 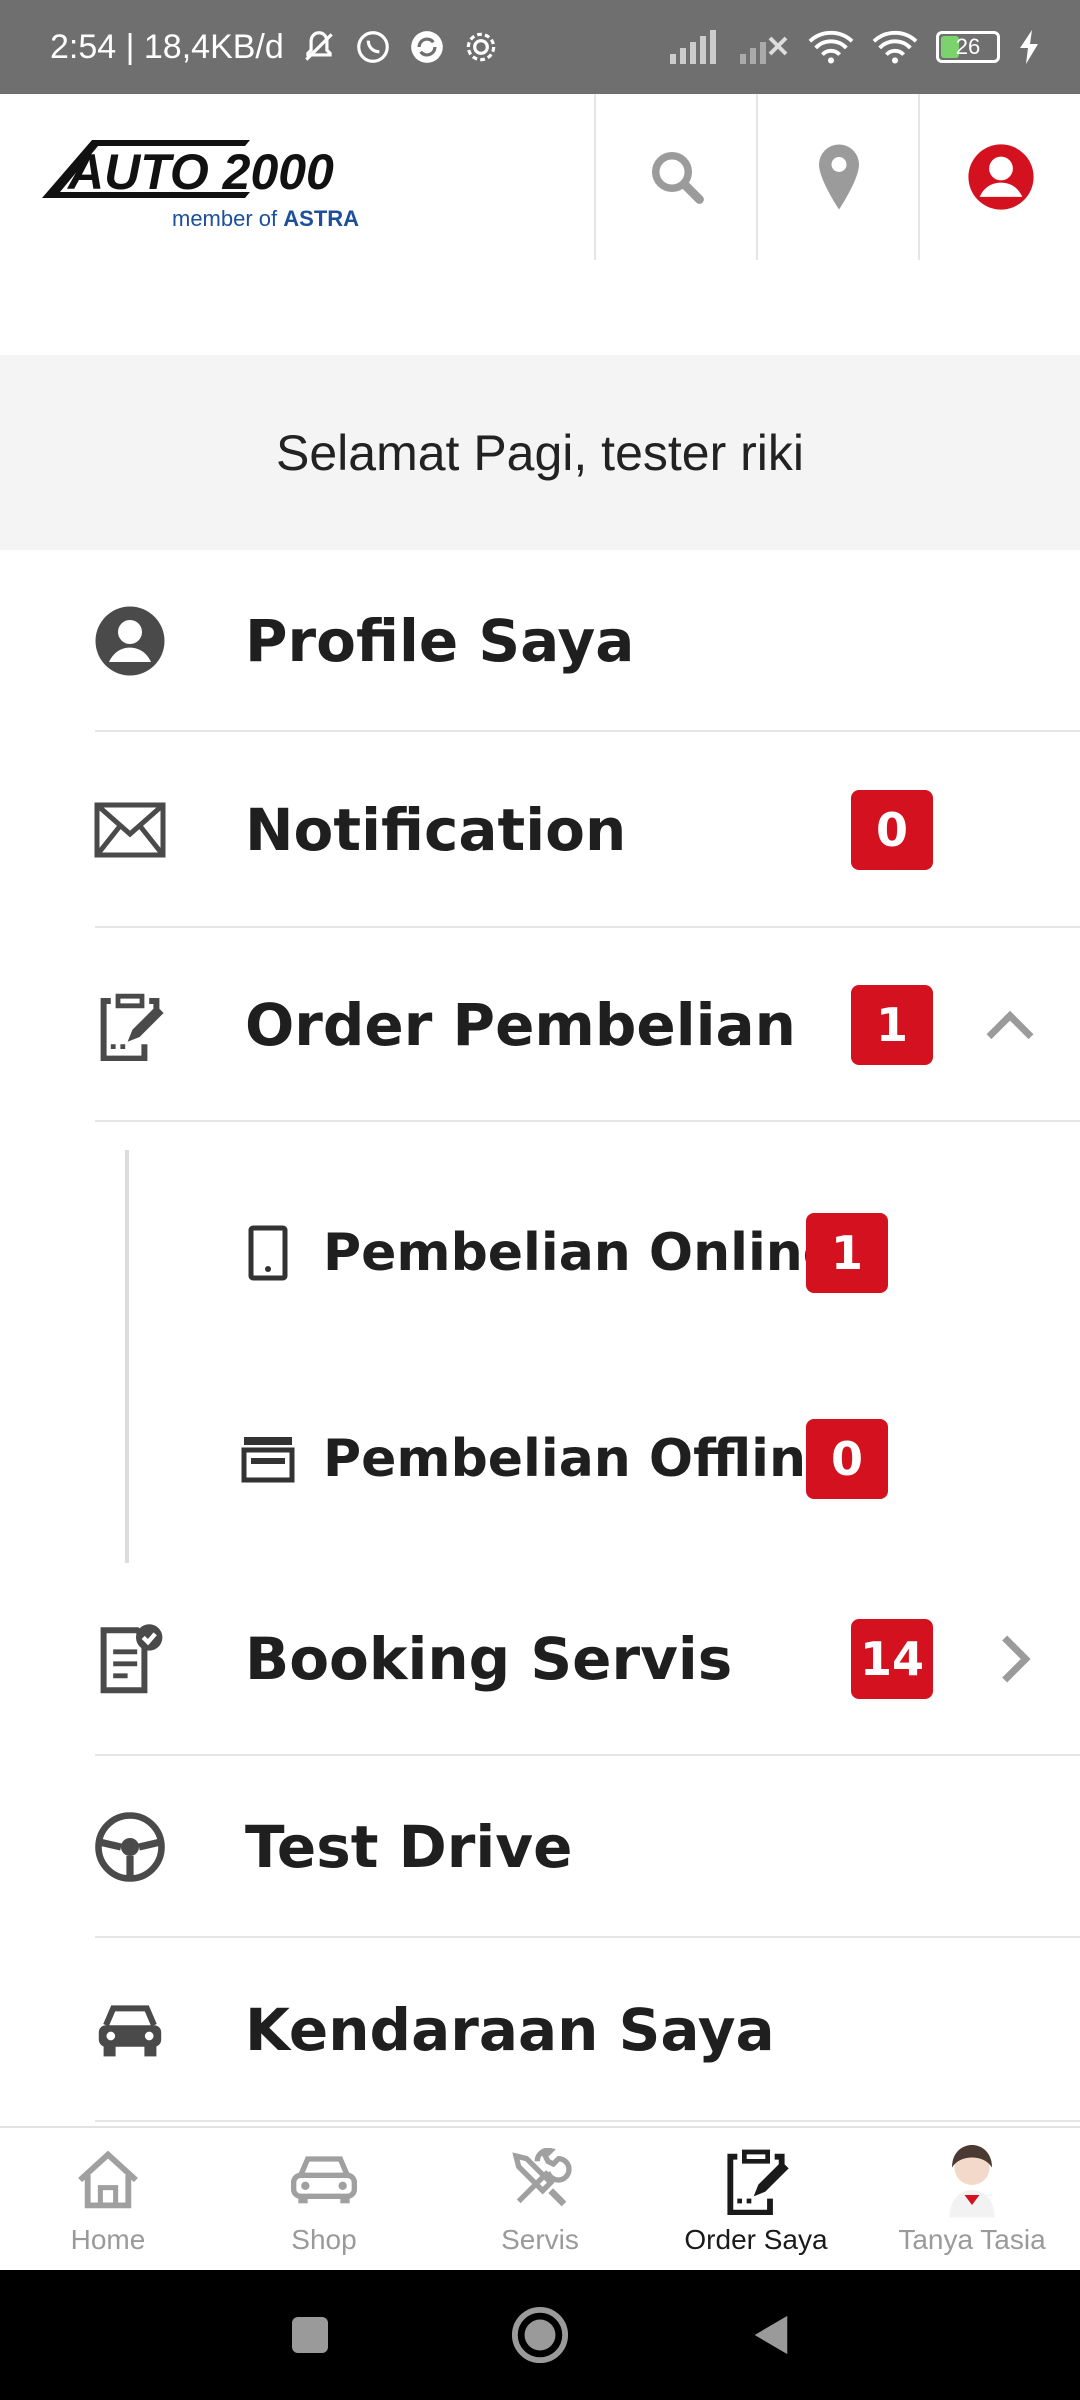 I want to click on greeting-banner: Selamat Pagi, tester riki, so click(x=540, y=452).